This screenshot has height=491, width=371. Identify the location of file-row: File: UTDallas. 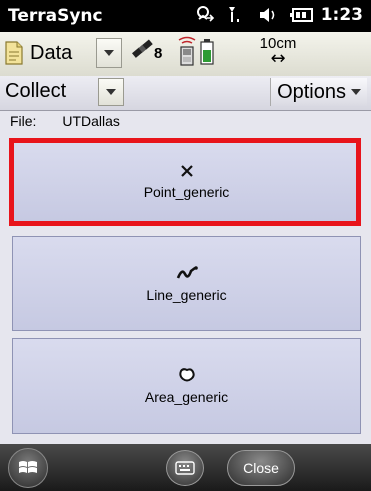
(65, 121).